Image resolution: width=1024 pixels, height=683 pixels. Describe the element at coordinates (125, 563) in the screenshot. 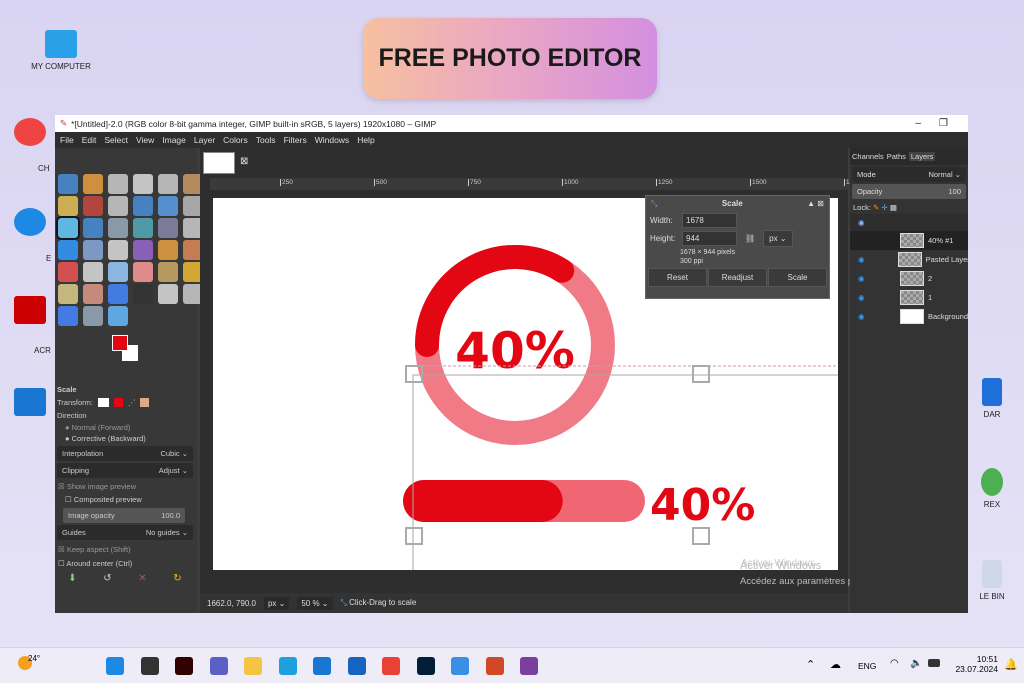

I see `around-center-checkbox: ☐ Around center (Ctrl)` at that location.